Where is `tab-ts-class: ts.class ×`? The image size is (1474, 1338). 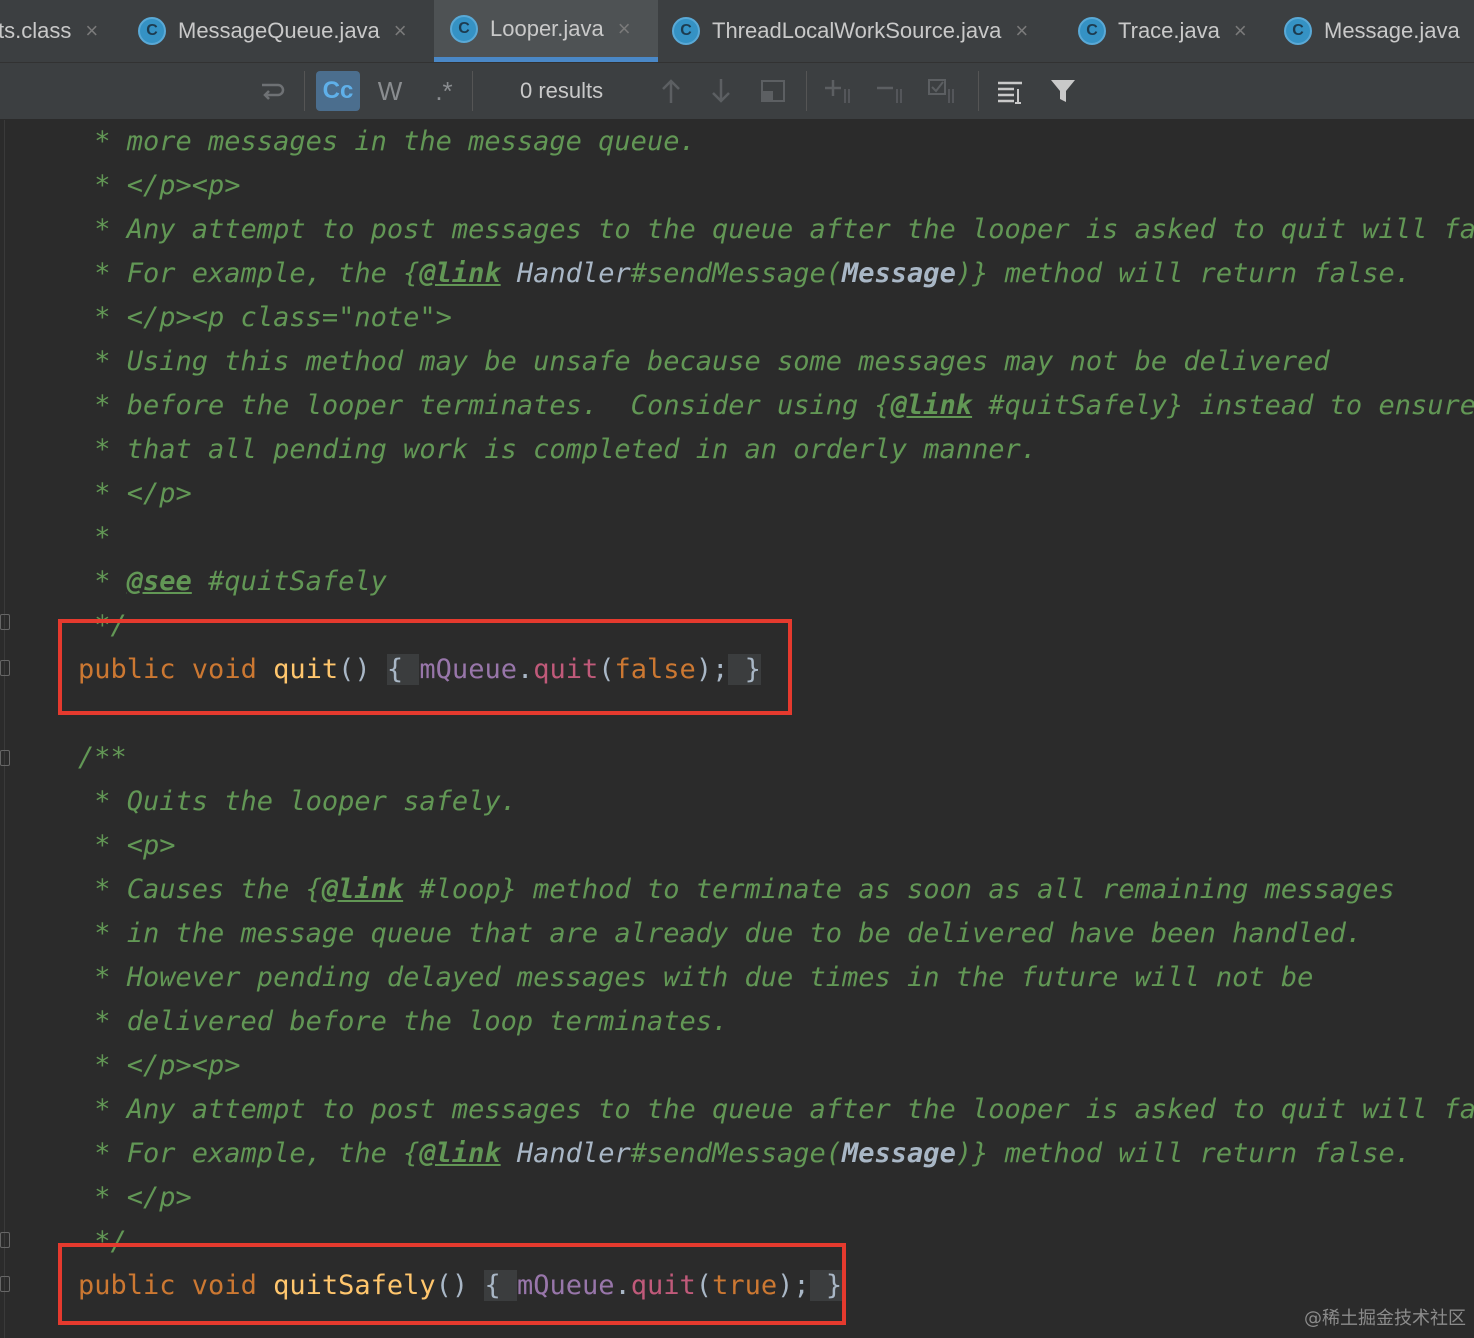 tab-ts-class: ts.class × is located at coordinates (49, 31).